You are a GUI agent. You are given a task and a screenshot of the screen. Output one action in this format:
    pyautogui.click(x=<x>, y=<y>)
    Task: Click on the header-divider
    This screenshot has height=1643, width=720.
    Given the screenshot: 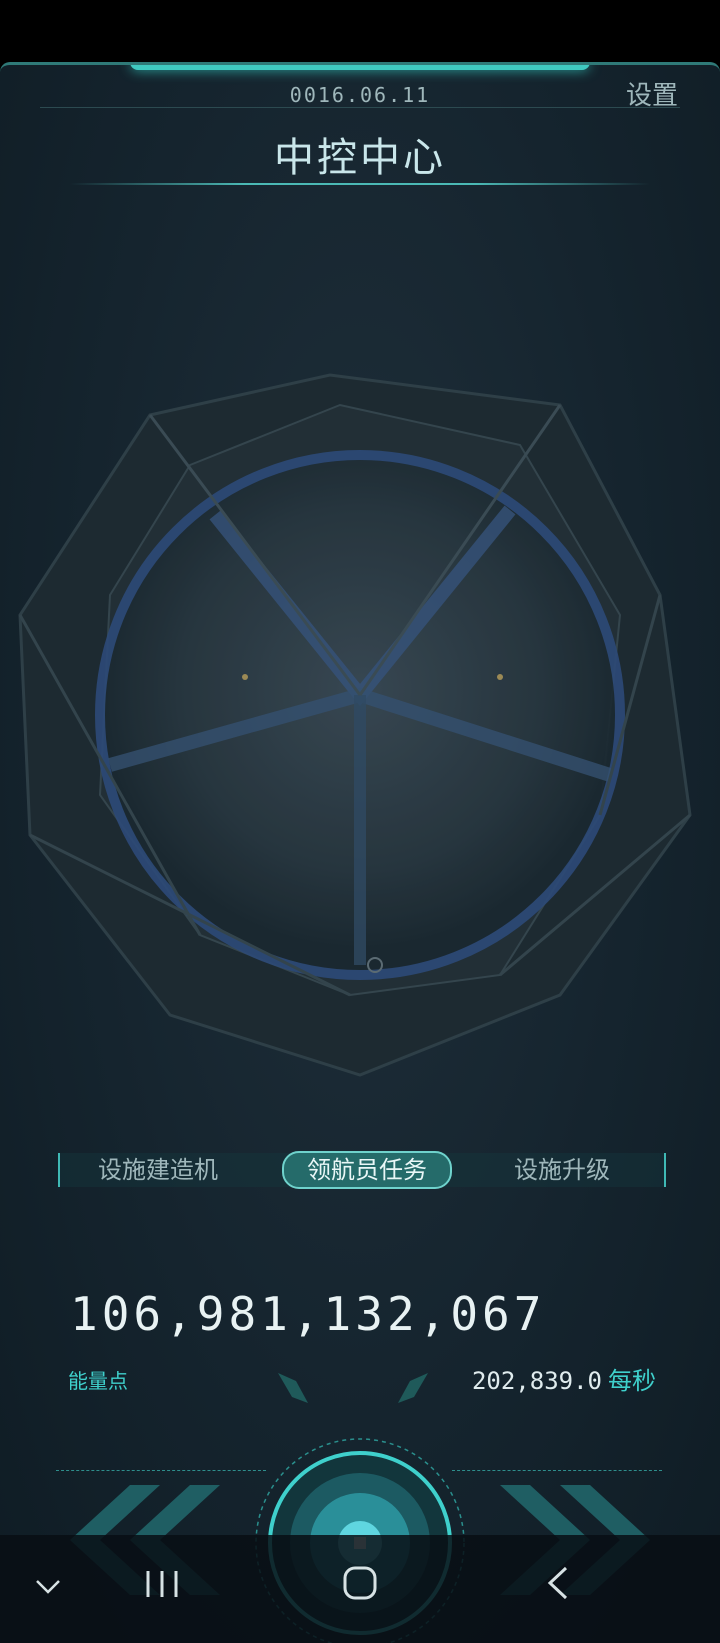 What is the action you would take?
    pyautogui.click(x=360, y=107)
    